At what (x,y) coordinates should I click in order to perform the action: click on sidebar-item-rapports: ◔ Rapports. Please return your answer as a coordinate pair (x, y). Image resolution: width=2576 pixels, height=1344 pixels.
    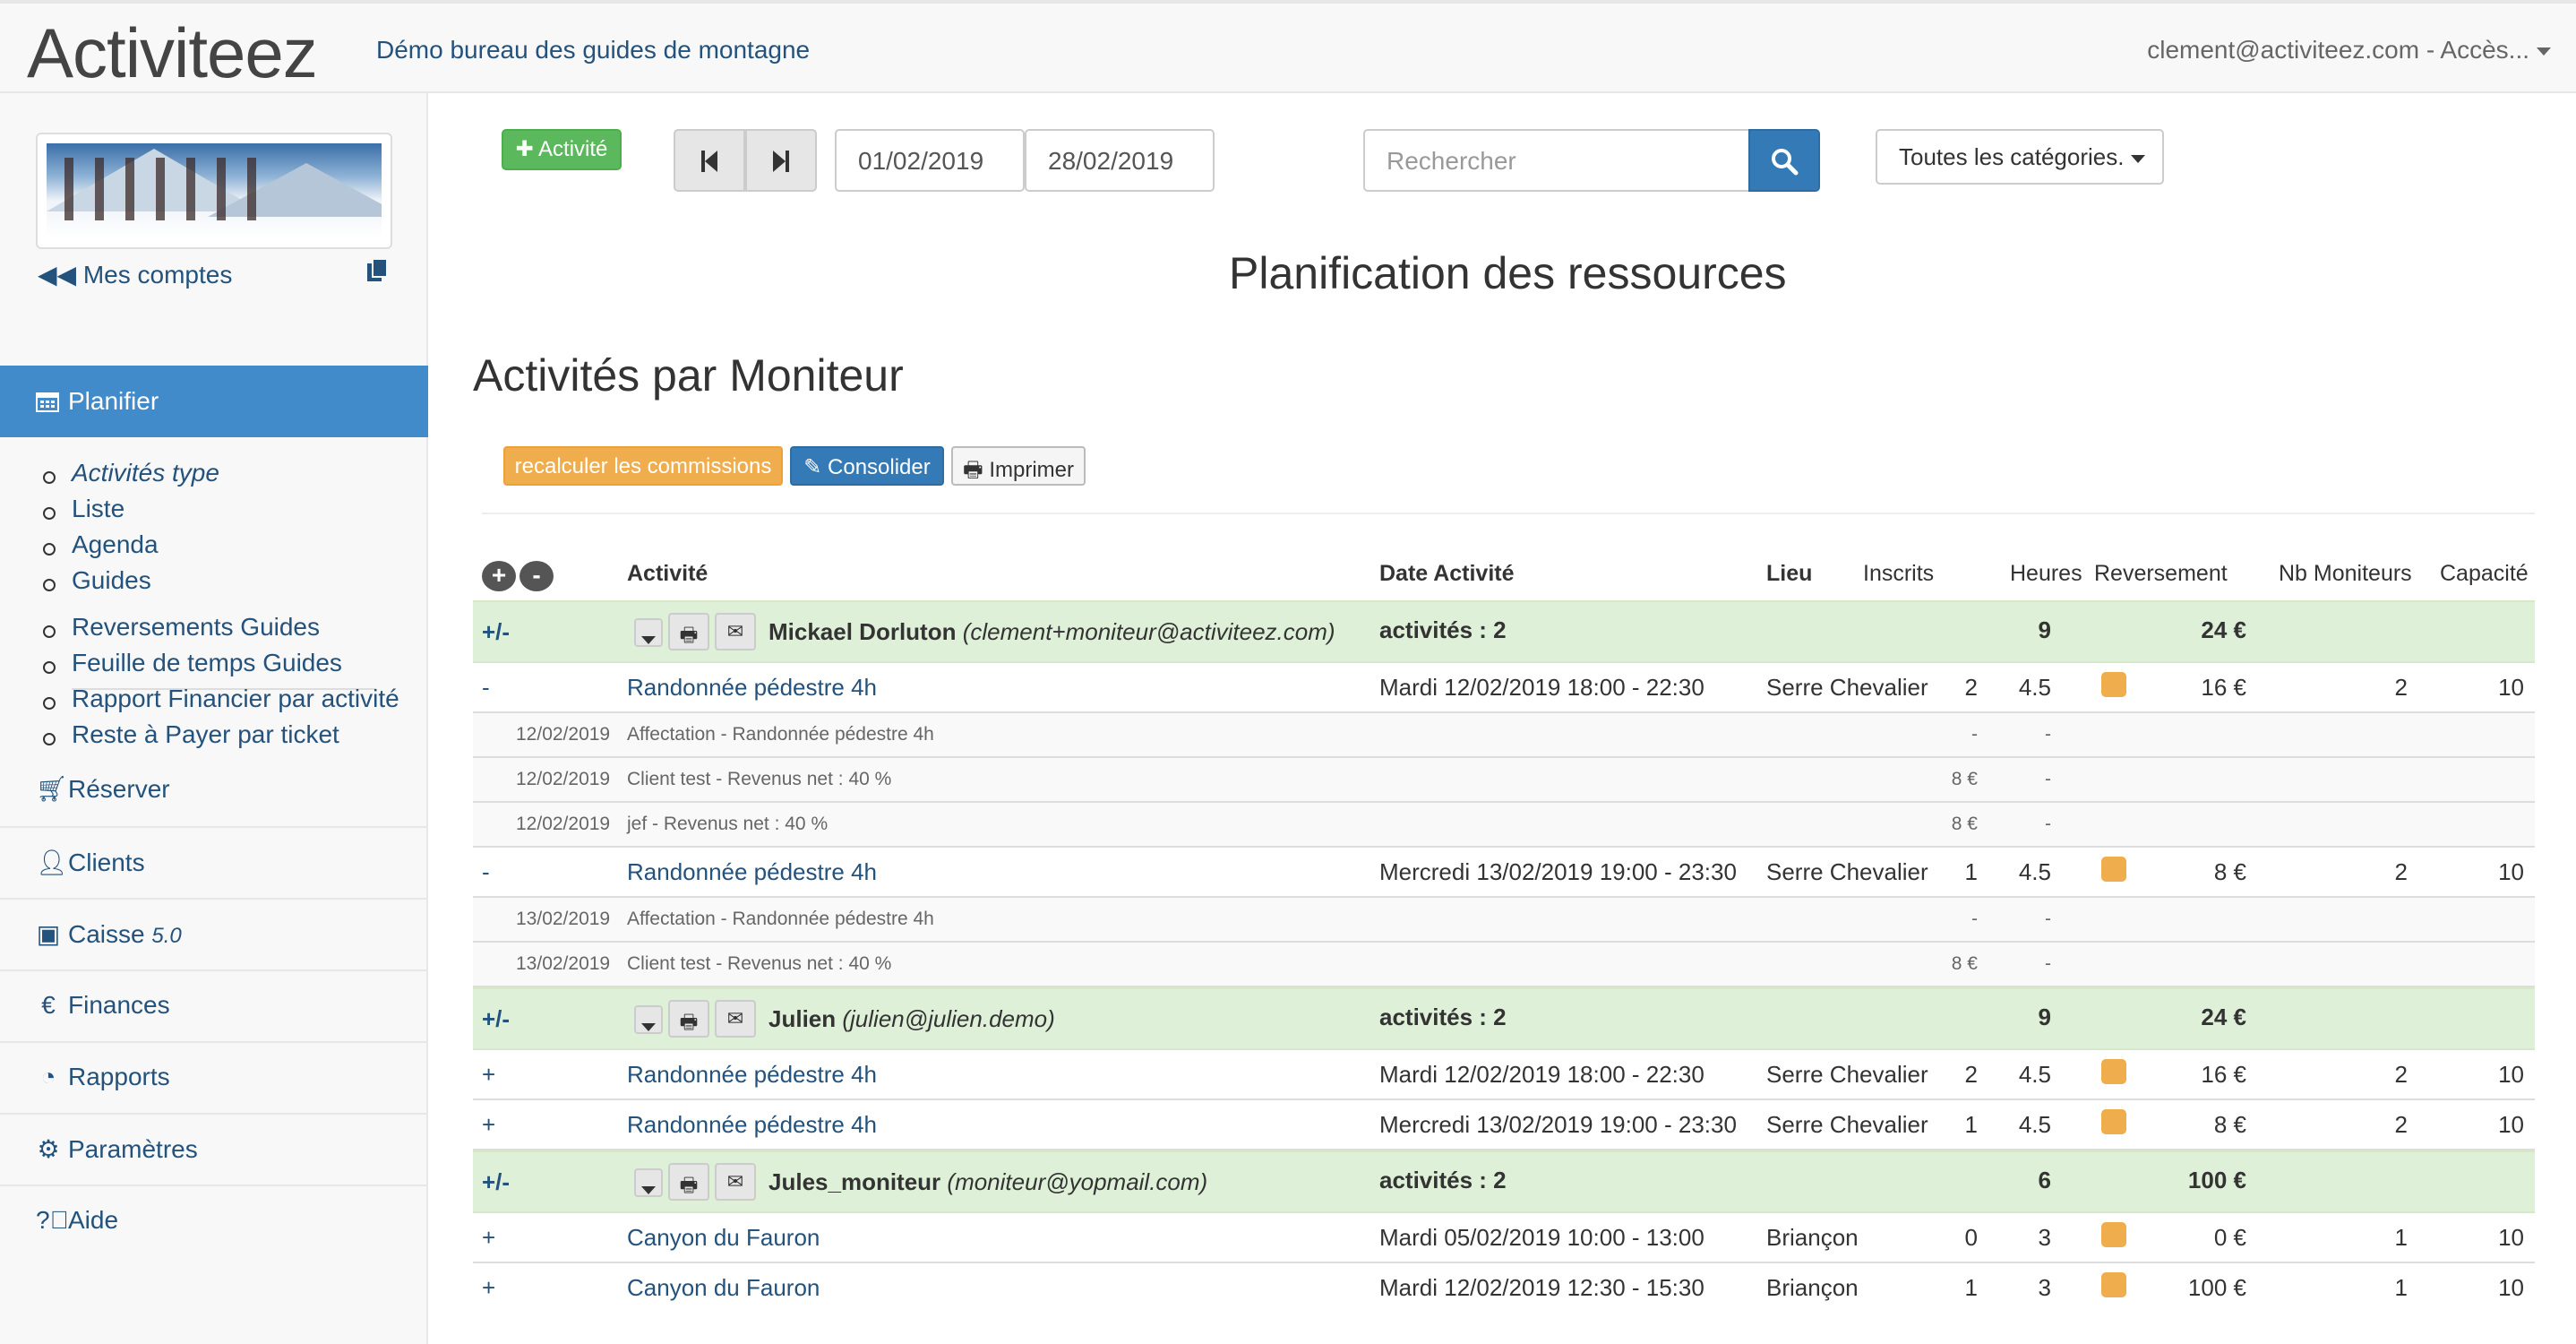
    Looking at the image, I should click on (103, 1077).